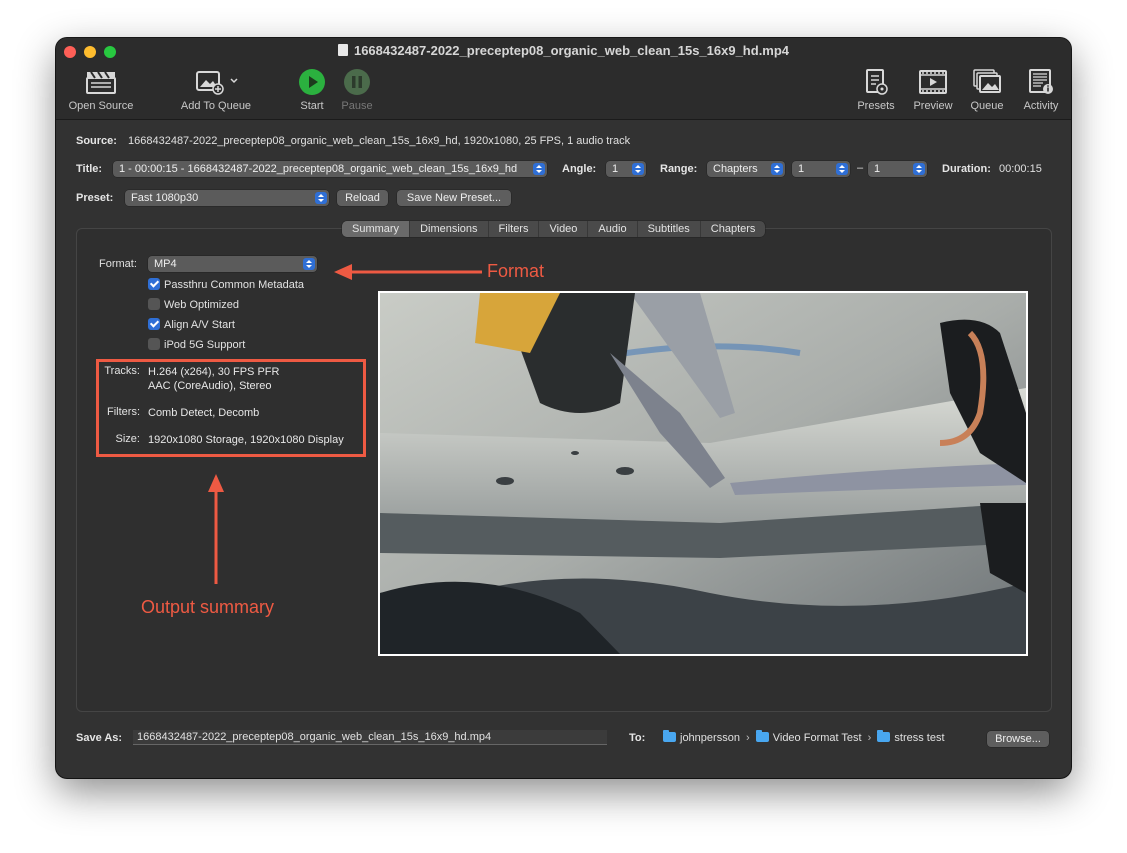 The width and height of the screenshot is (1127, 853). I want to click on pause-icon, so click(357, 82).